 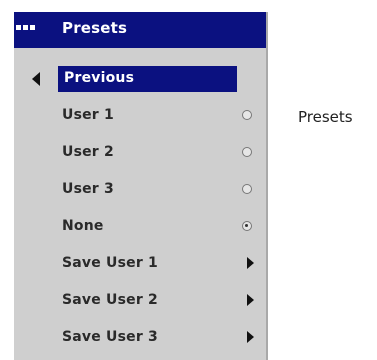 What do you see at coordinates (83, 226) in the screenshot?
I see `menu-item-label: None` at bounding box center [83, 226].